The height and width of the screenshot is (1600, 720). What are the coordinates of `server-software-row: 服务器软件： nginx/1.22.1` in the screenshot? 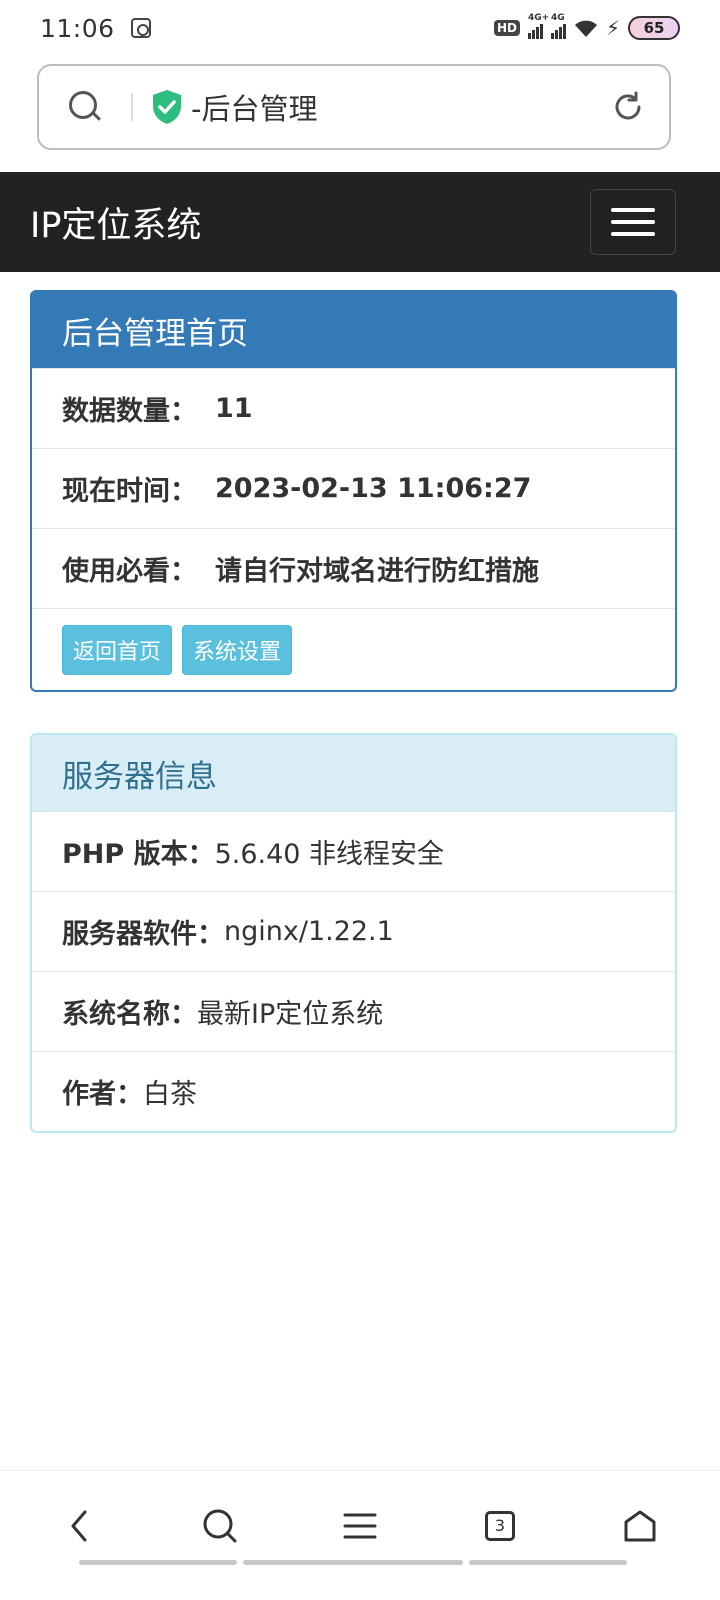 It's located at (353, 931).